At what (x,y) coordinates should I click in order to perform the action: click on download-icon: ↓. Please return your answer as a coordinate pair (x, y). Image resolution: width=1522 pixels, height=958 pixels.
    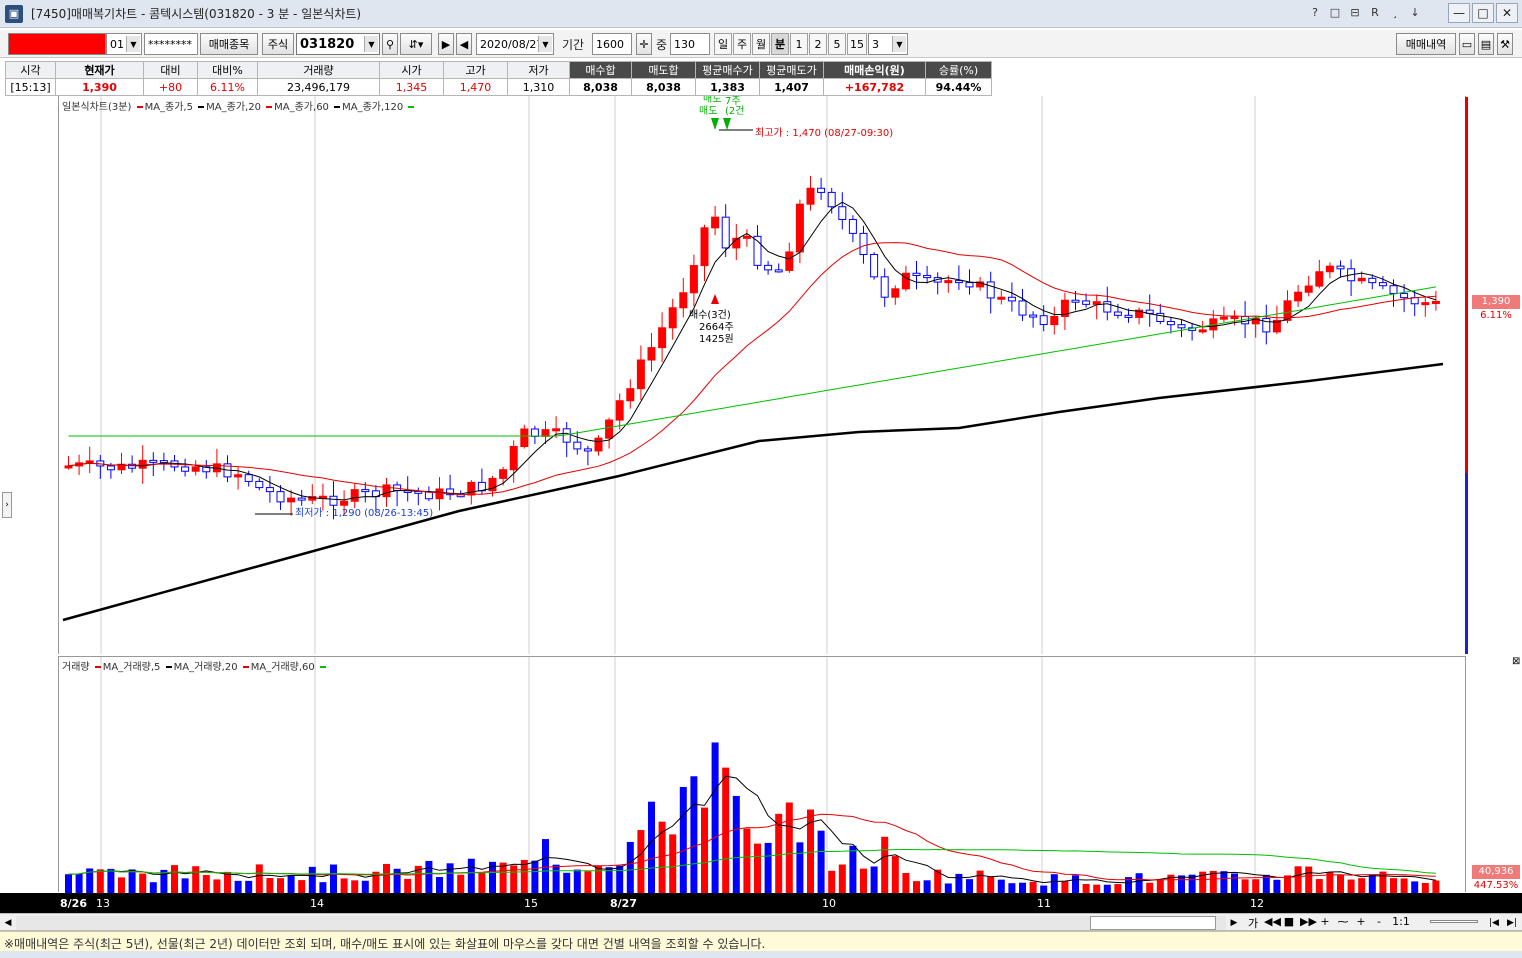
    Looking at the image, I should click on (1415, 12).